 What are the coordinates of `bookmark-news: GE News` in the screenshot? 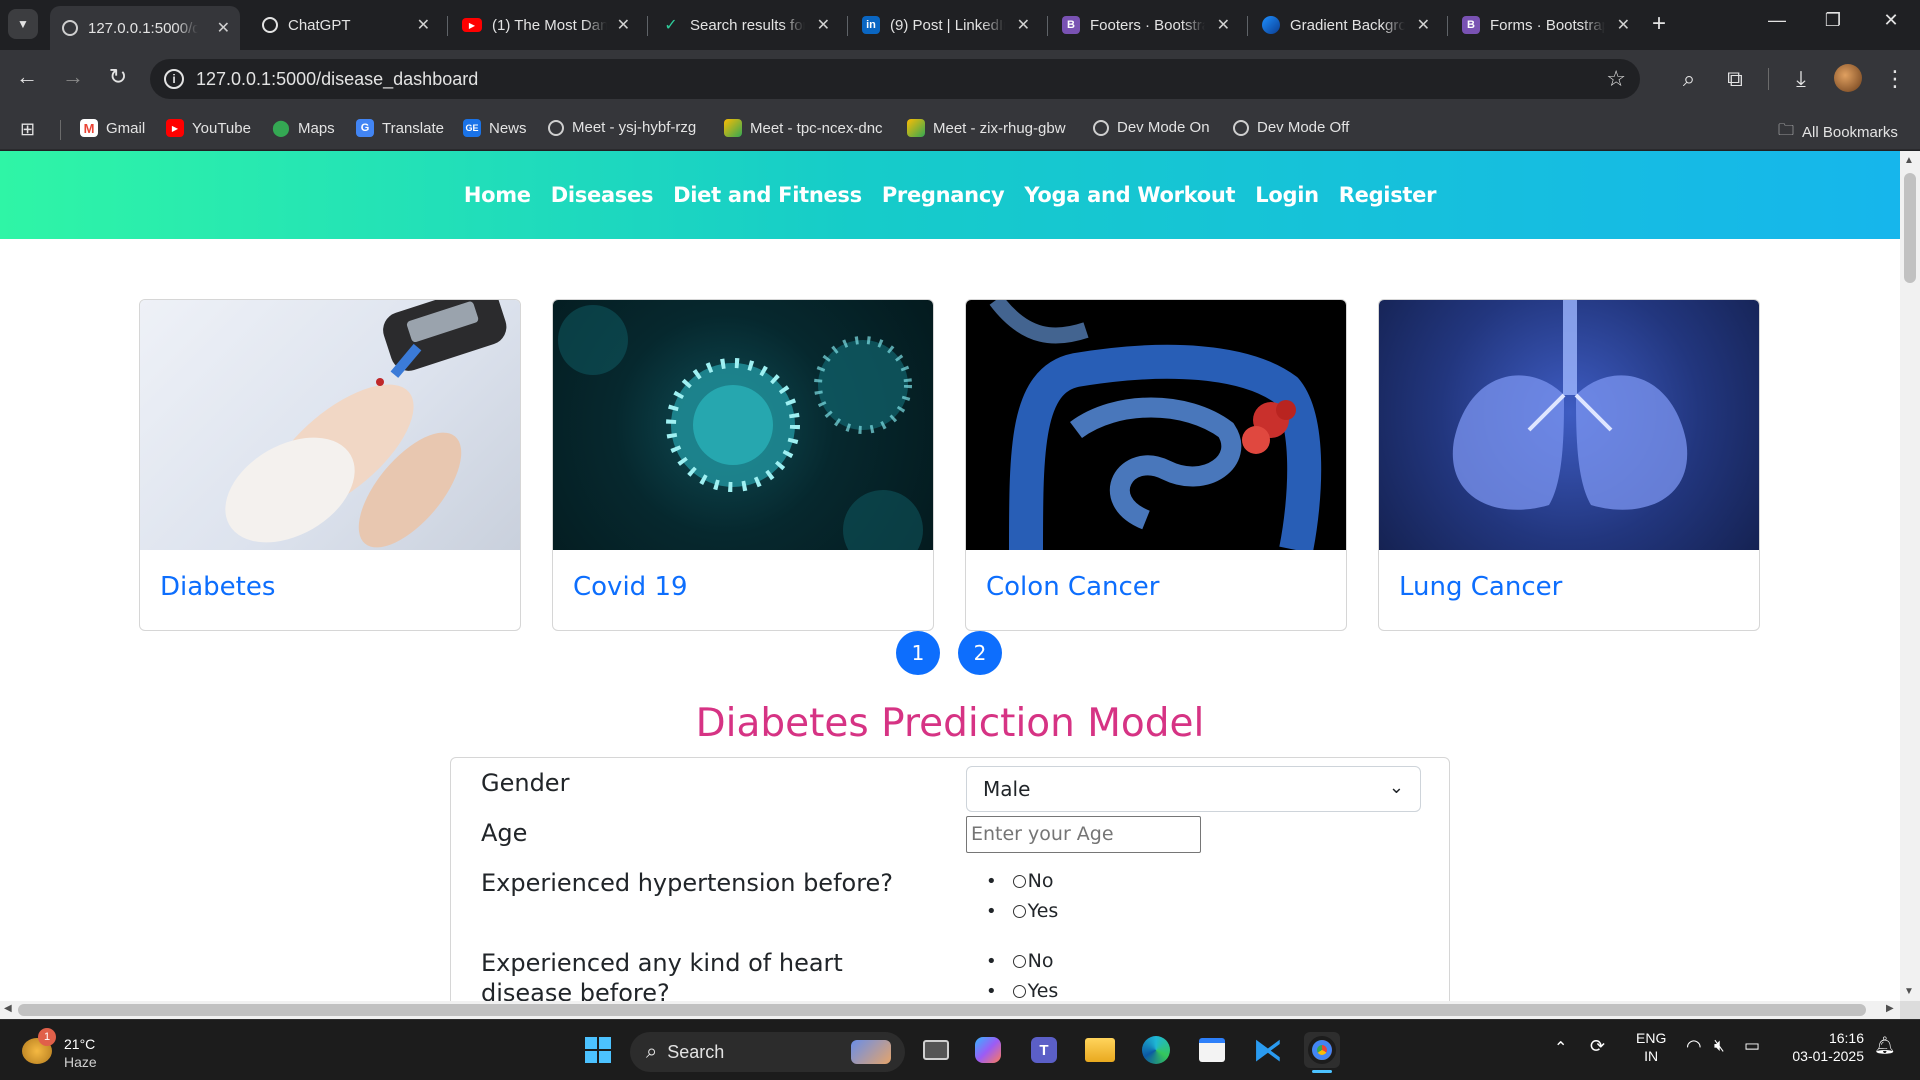 It's located at (495, 128).